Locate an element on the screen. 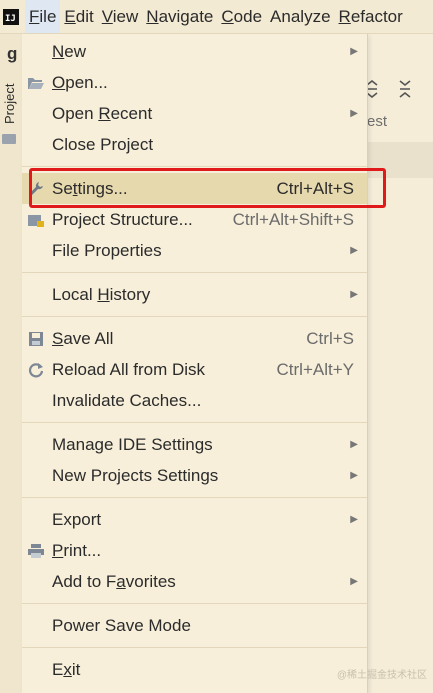  menu-item-shortcut: Ctrl+Alt+Shift+S is located at coordinates (293, 219).